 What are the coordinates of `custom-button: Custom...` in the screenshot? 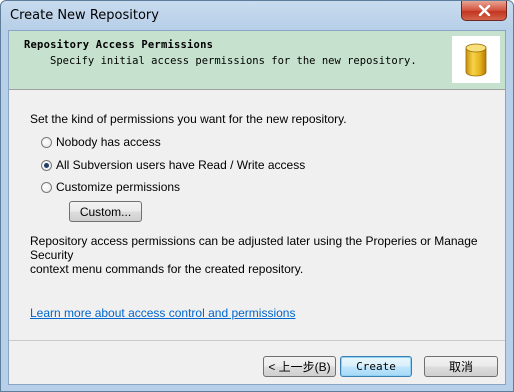 It's located at (105, 211).